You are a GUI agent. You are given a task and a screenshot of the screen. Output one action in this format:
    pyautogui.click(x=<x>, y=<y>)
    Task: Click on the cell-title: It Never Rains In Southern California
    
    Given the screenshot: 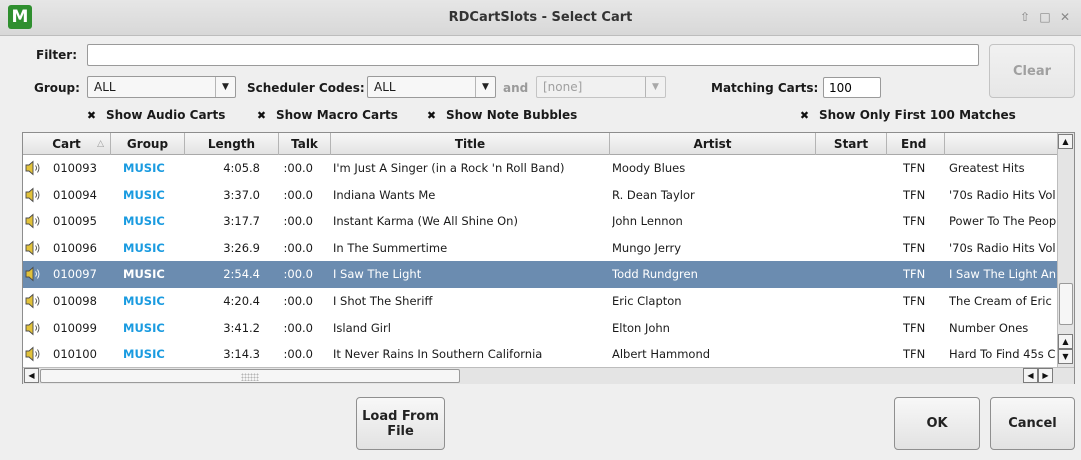 What is the action you would take?
    pyautogui.click(x=438, y=354)
    